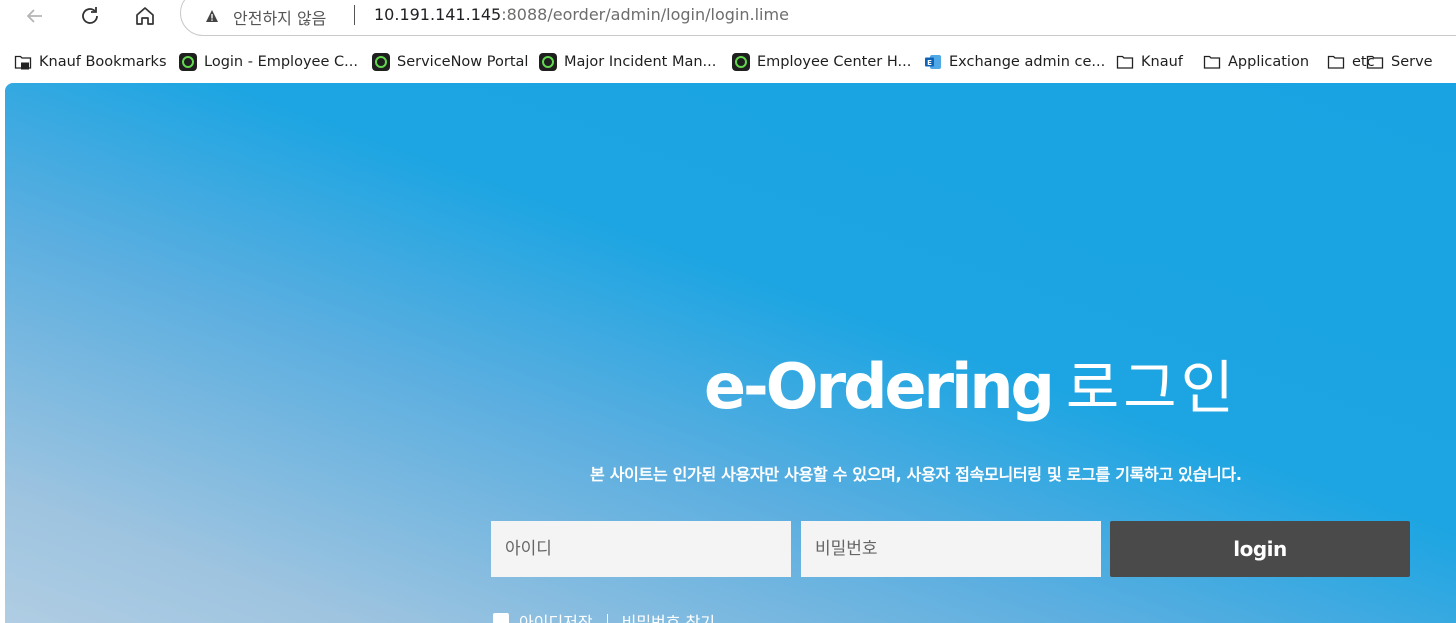 Image resolution: width=1456 pixels, height=623 pixels. I want to click on reload-button, so click(90, 16).